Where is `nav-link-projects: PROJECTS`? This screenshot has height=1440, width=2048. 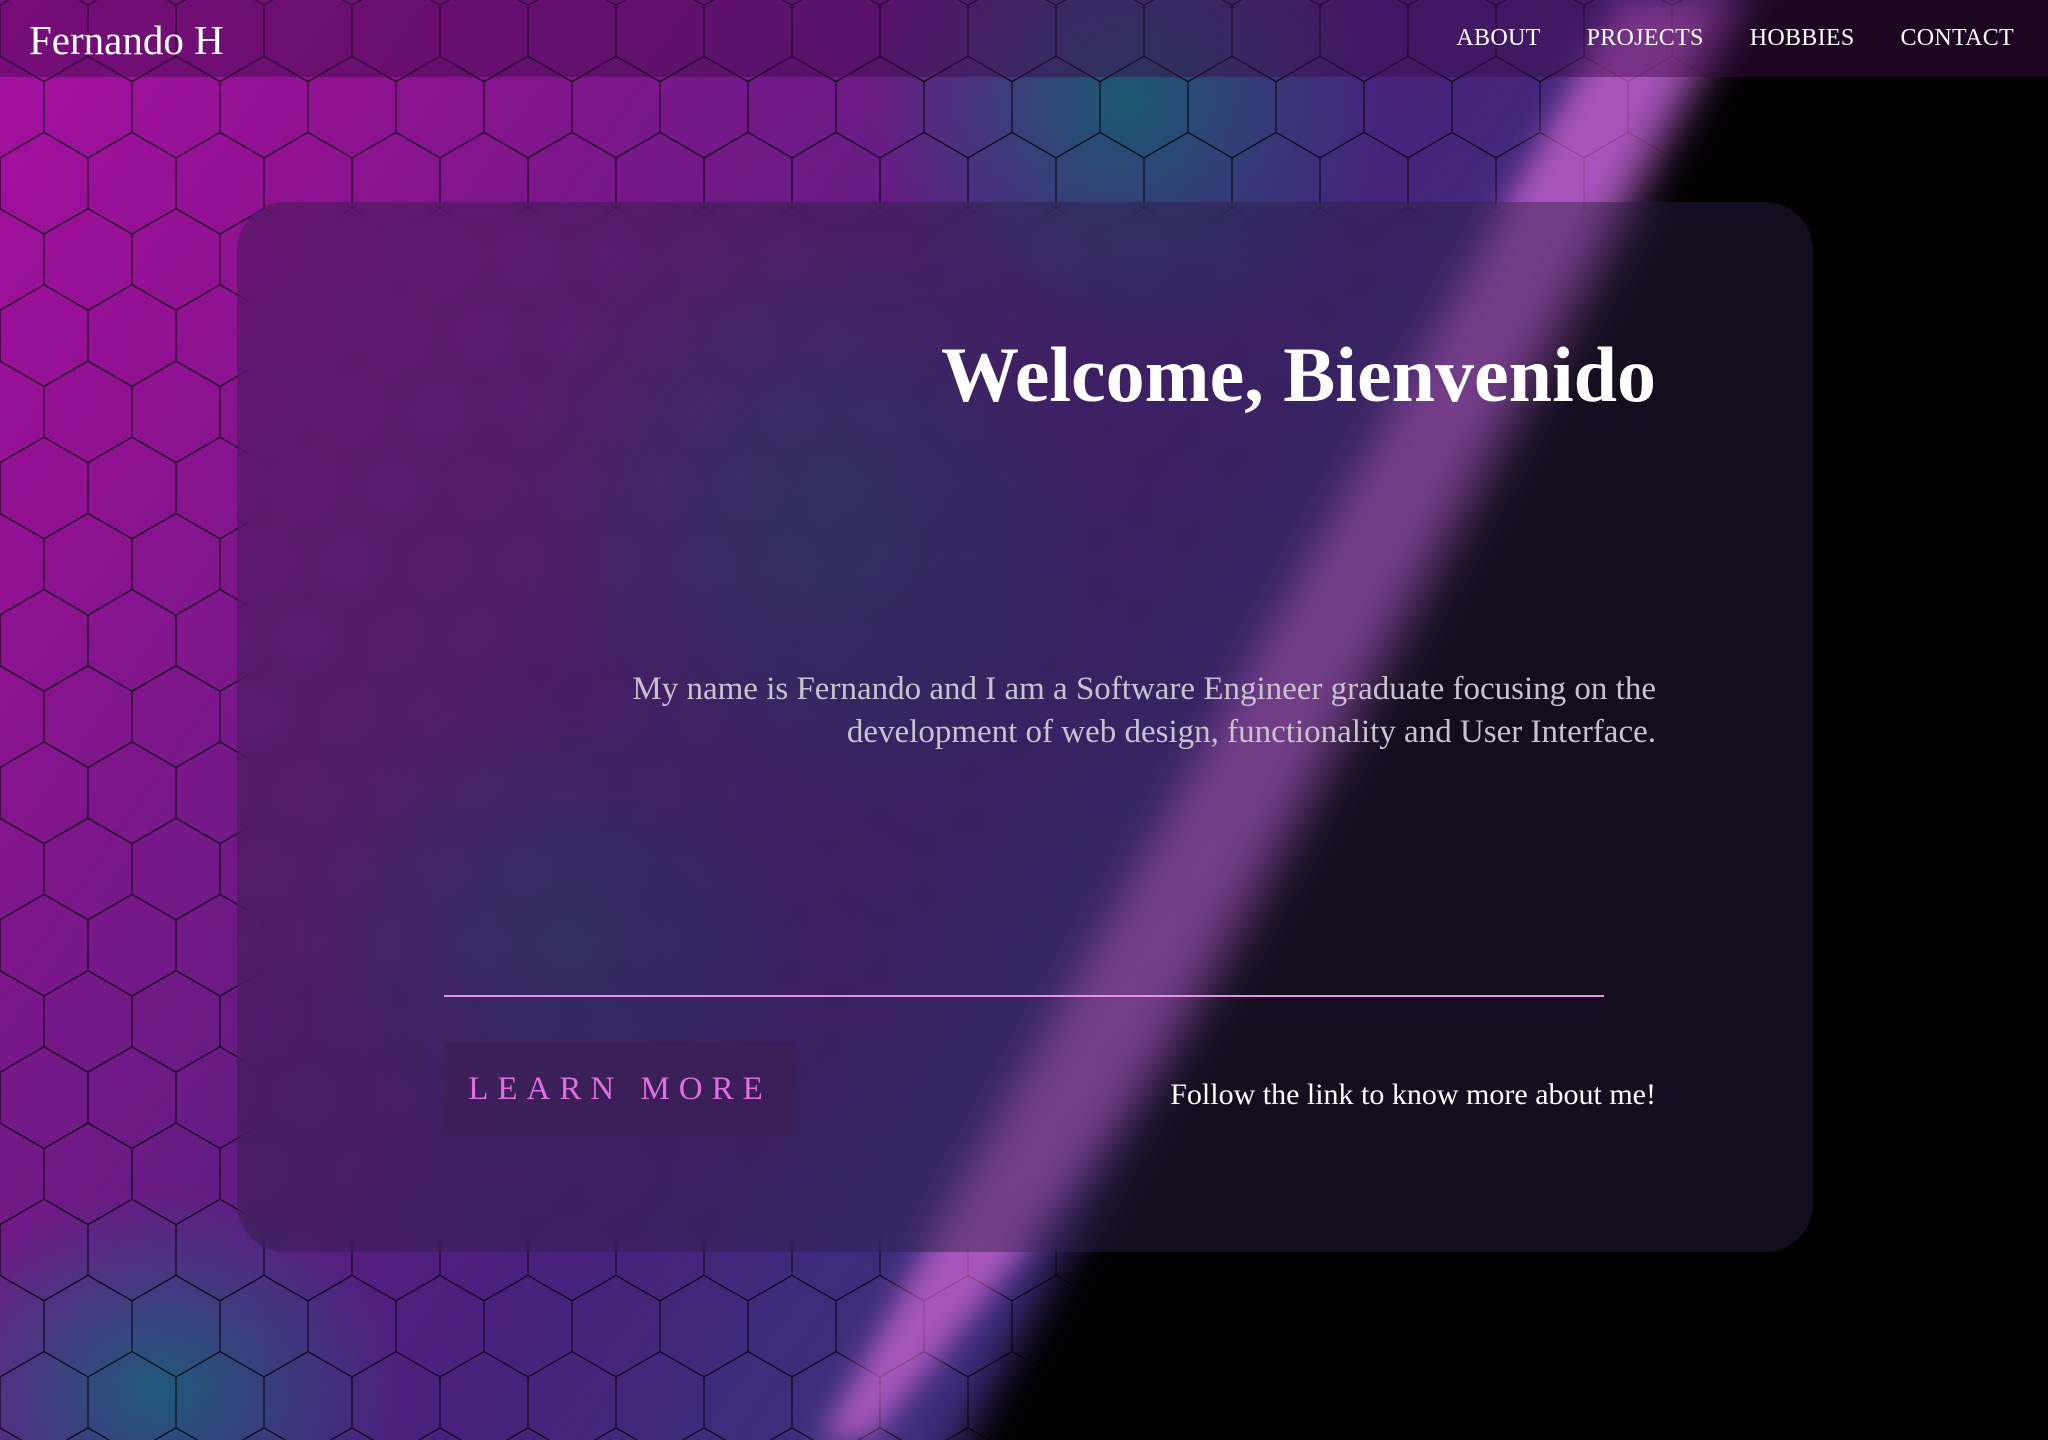
nav-link-projects: PROJECTS is located at coordinates (1645, 38).